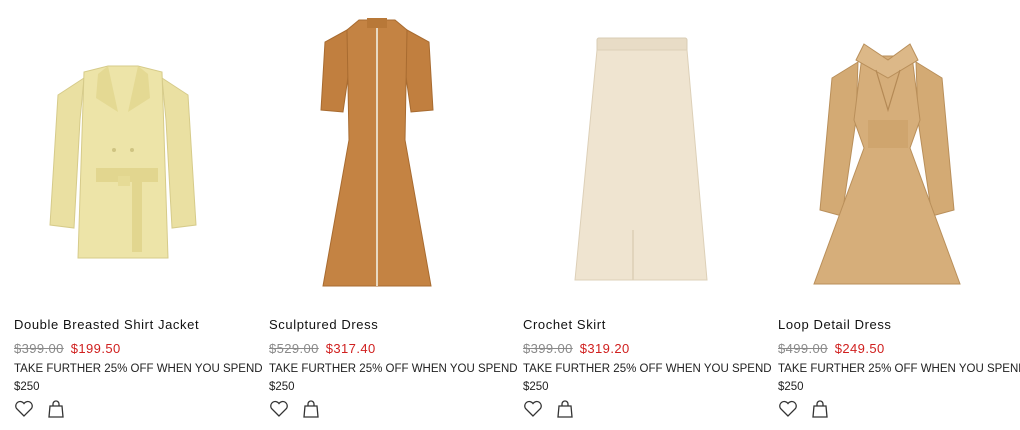  I want to click on original-price: $529.00, so click(294, 348).